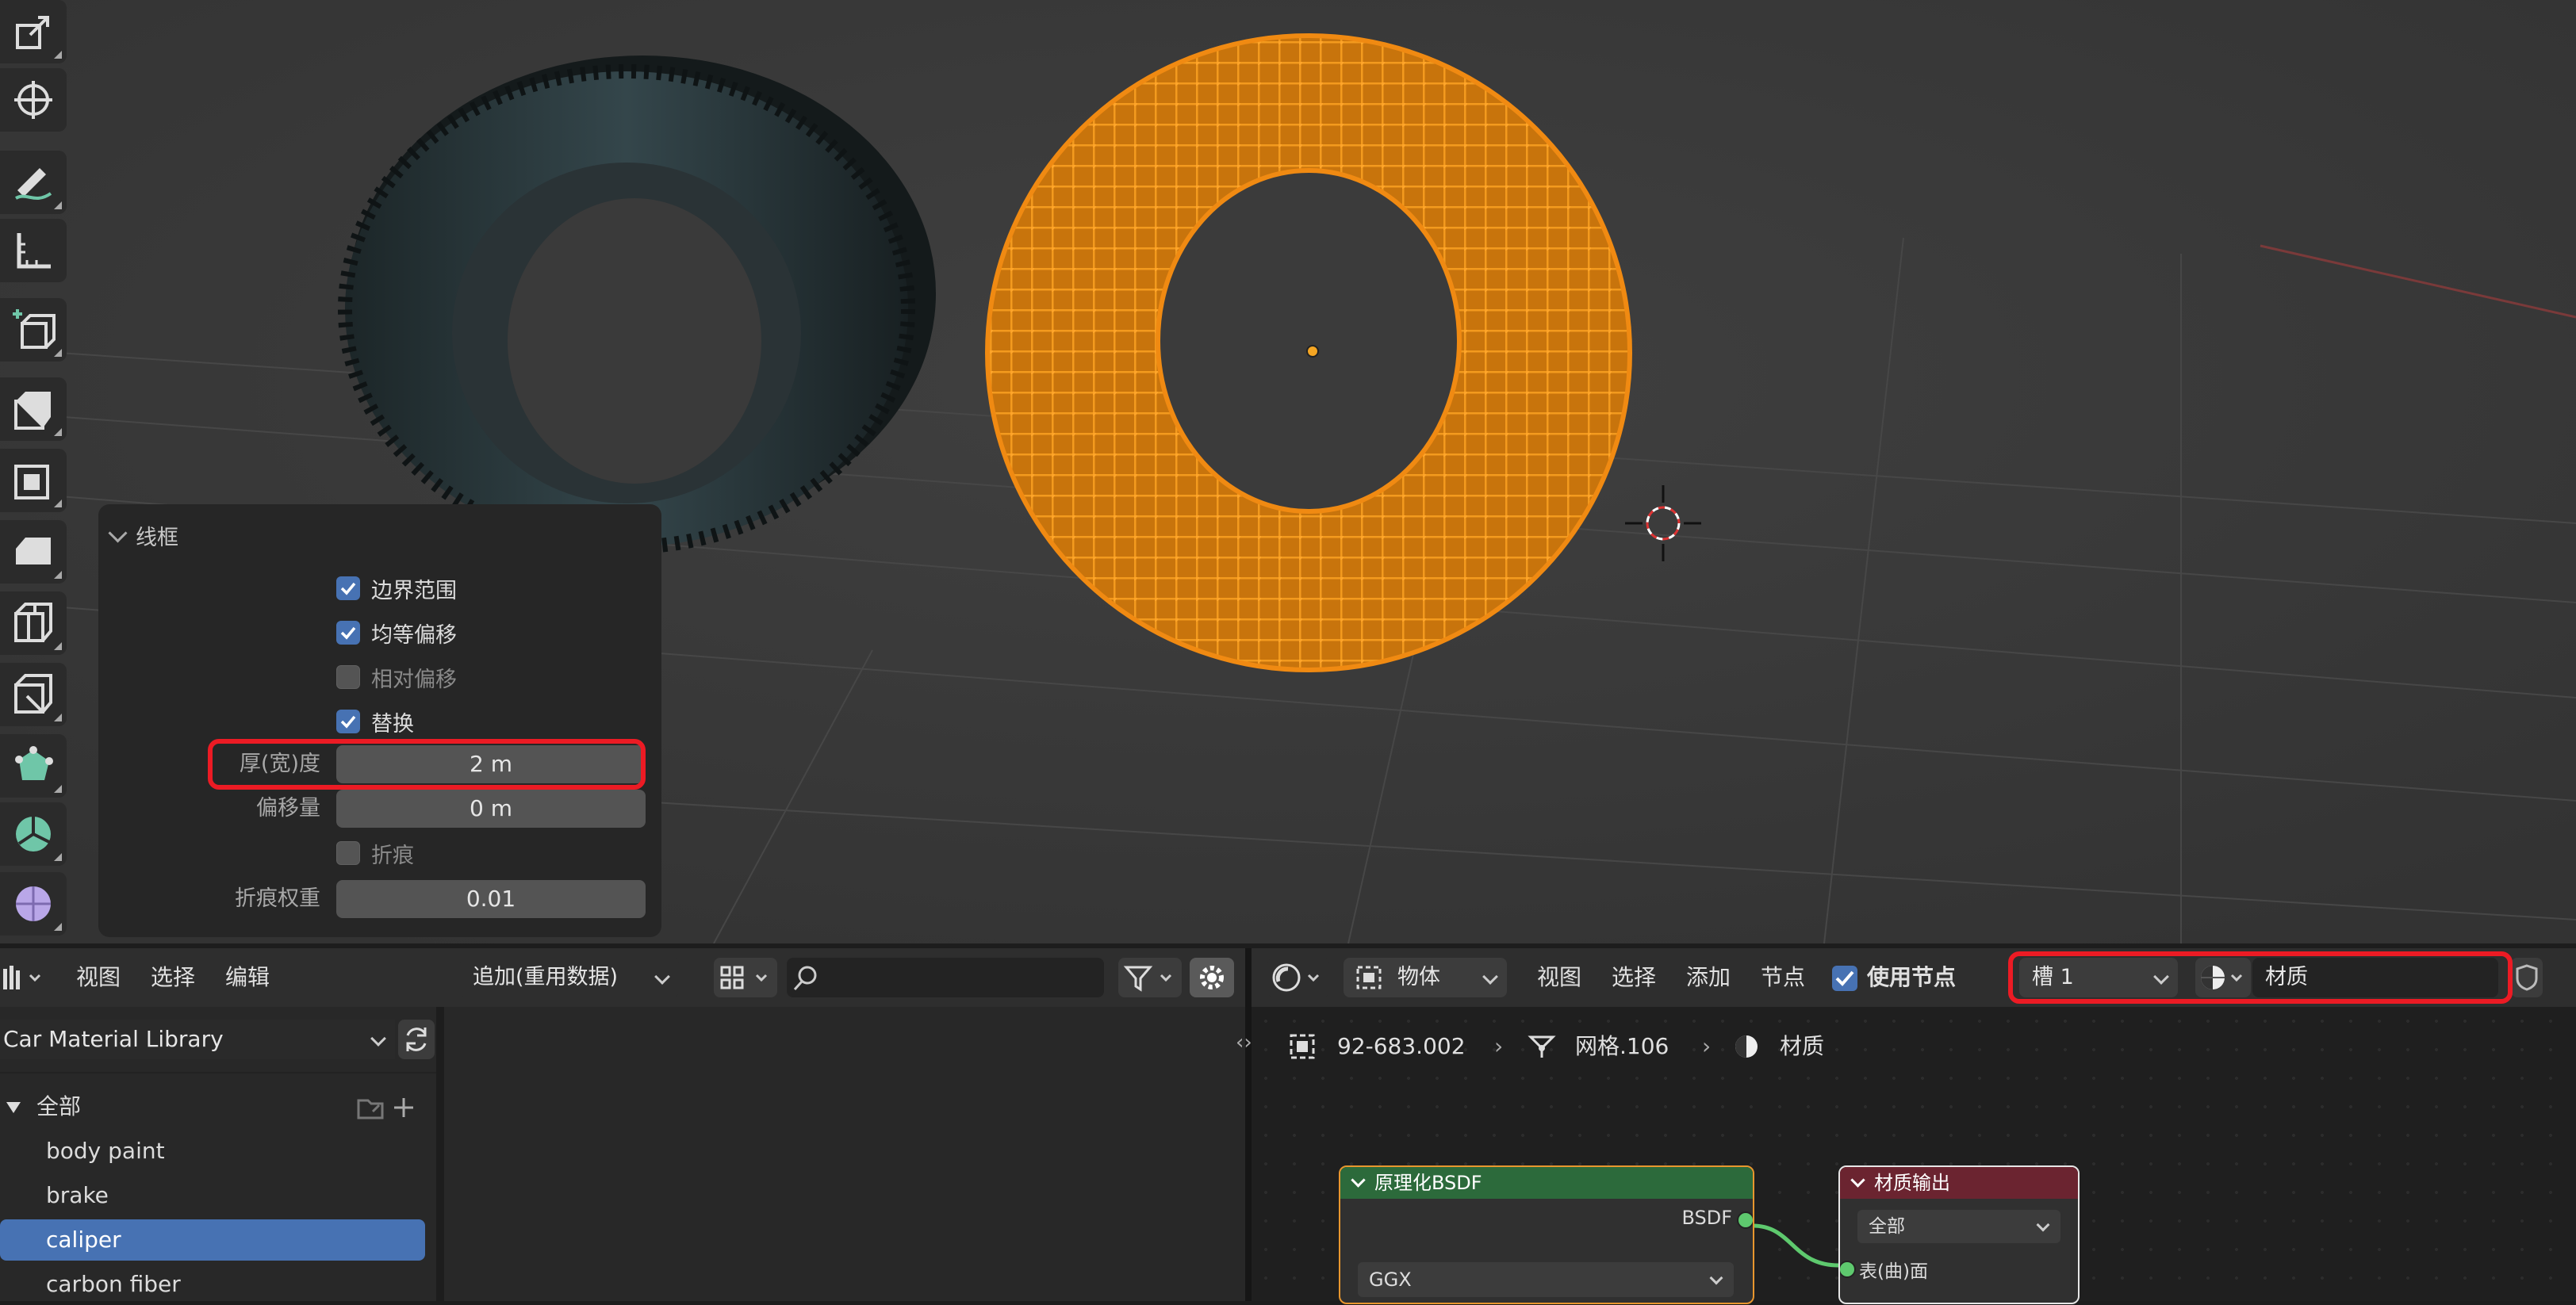 The height and width of the screenshot is (1305, 2576). What do you see at coordinates (375, 853) in the screenshot?
I see `crease-checkbox-row: 折痕` at bounding box center [375, 853].